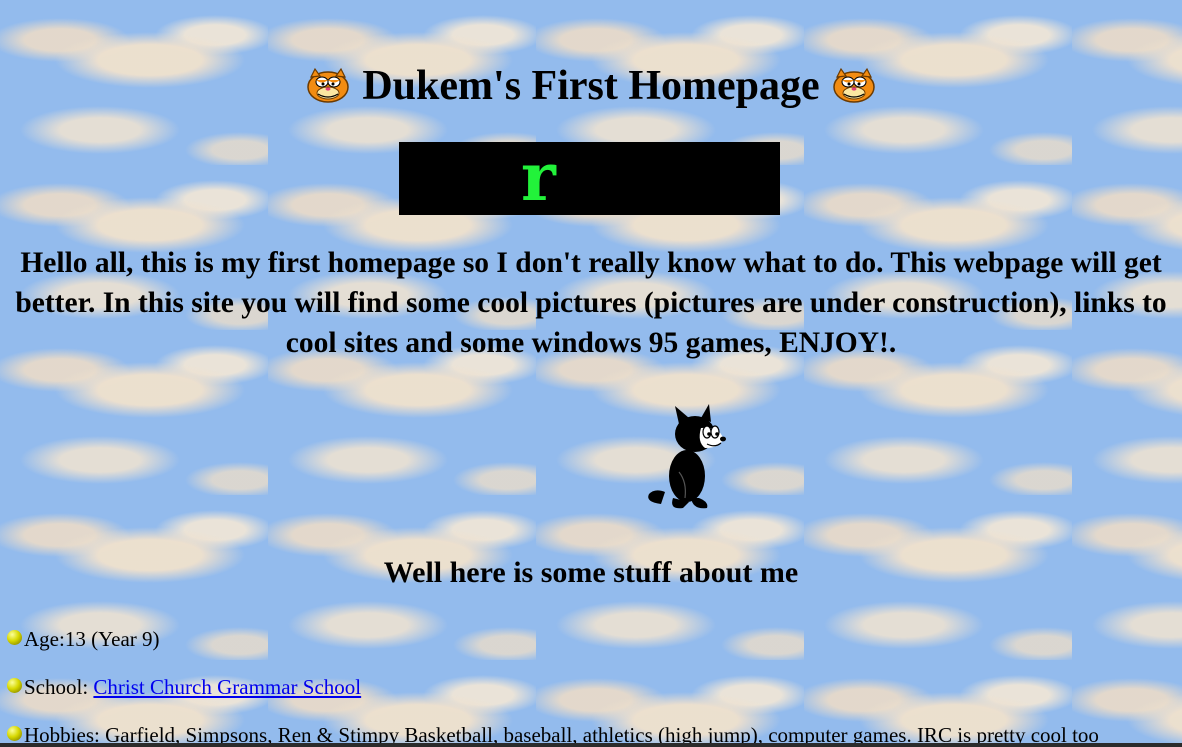 The width and height of the screenshot is (1182, 747). Describe the element at coordinates (227, 687) in the screenshot. I see `school-link: Christ Church Grammar School` at that location.